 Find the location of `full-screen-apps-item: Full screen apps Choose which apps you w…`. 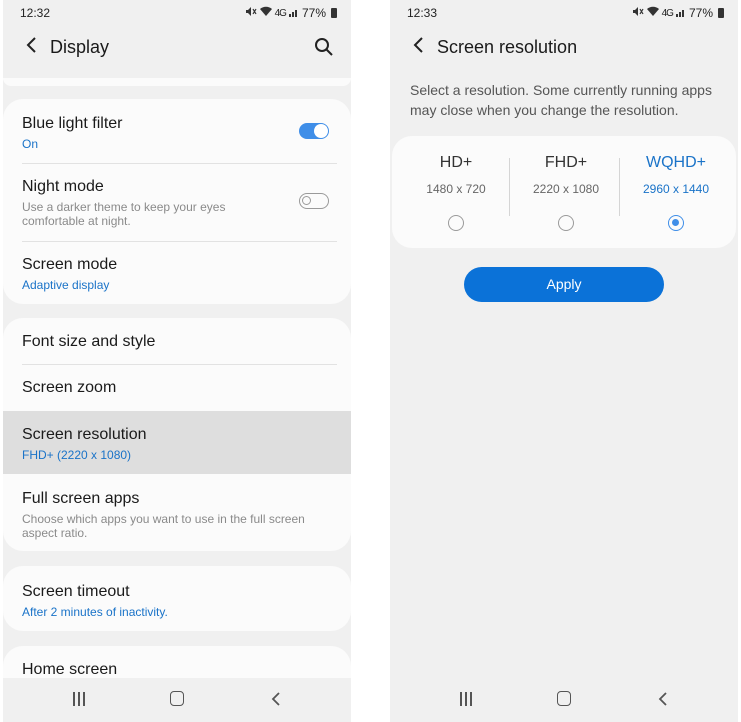

full-screen-apps-item: Full screen apps Choose which apps you w… is located at coordinates (177, 512).